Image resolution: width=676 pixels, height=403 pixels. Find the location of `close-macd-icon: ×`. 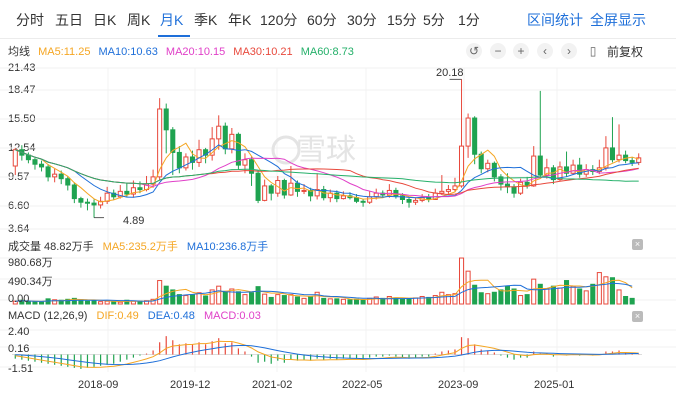

close-macd-icon: × is located at coordinates (637, 316).